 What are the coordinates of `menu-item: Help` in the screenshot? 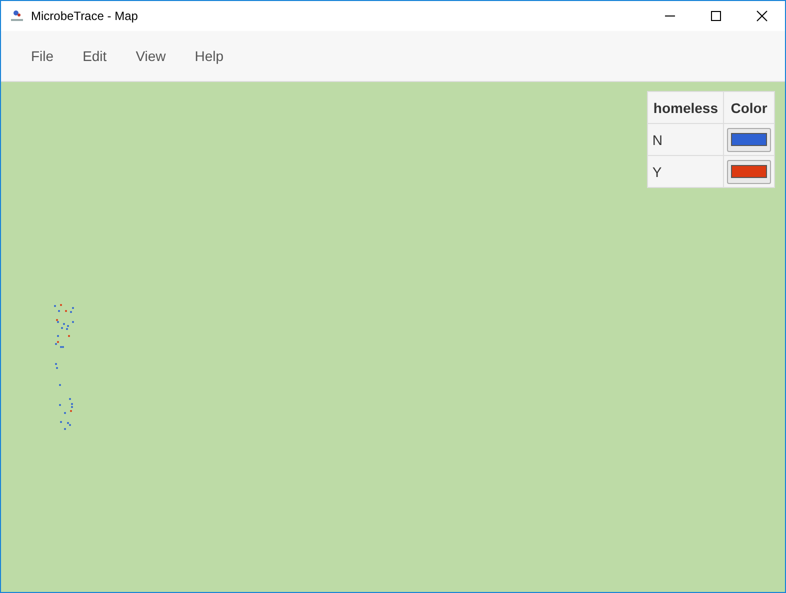 It's located at (209, 56).